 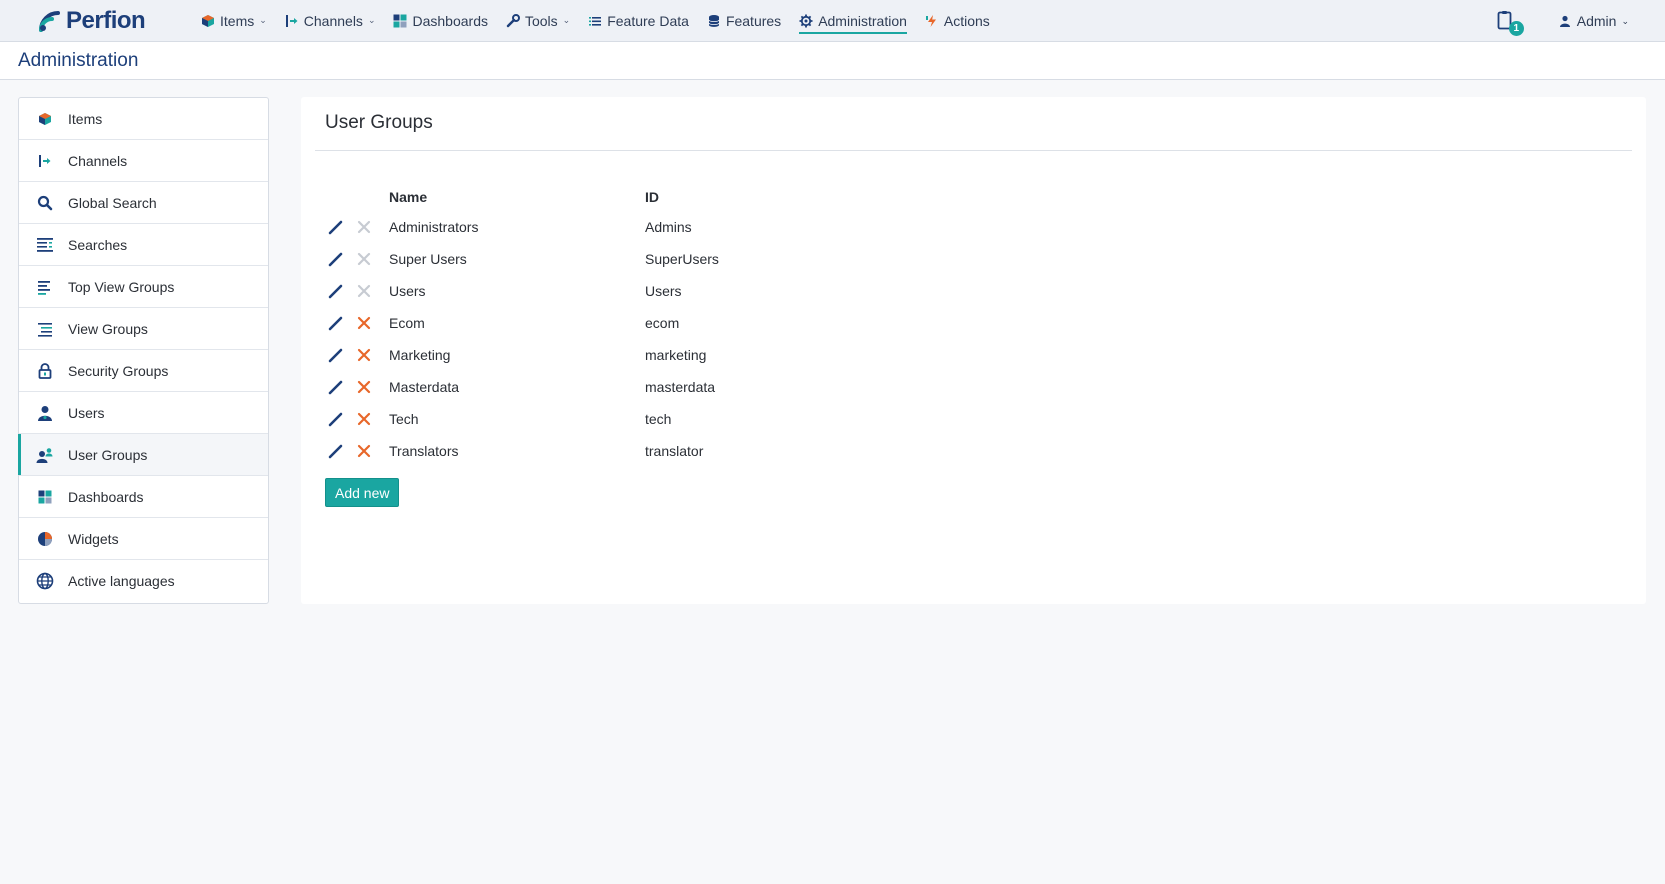 What do you see at coordinates (404, 419) in the screenshot?
I see `group-name-cell: Tech` at bounding box center [404, 419].